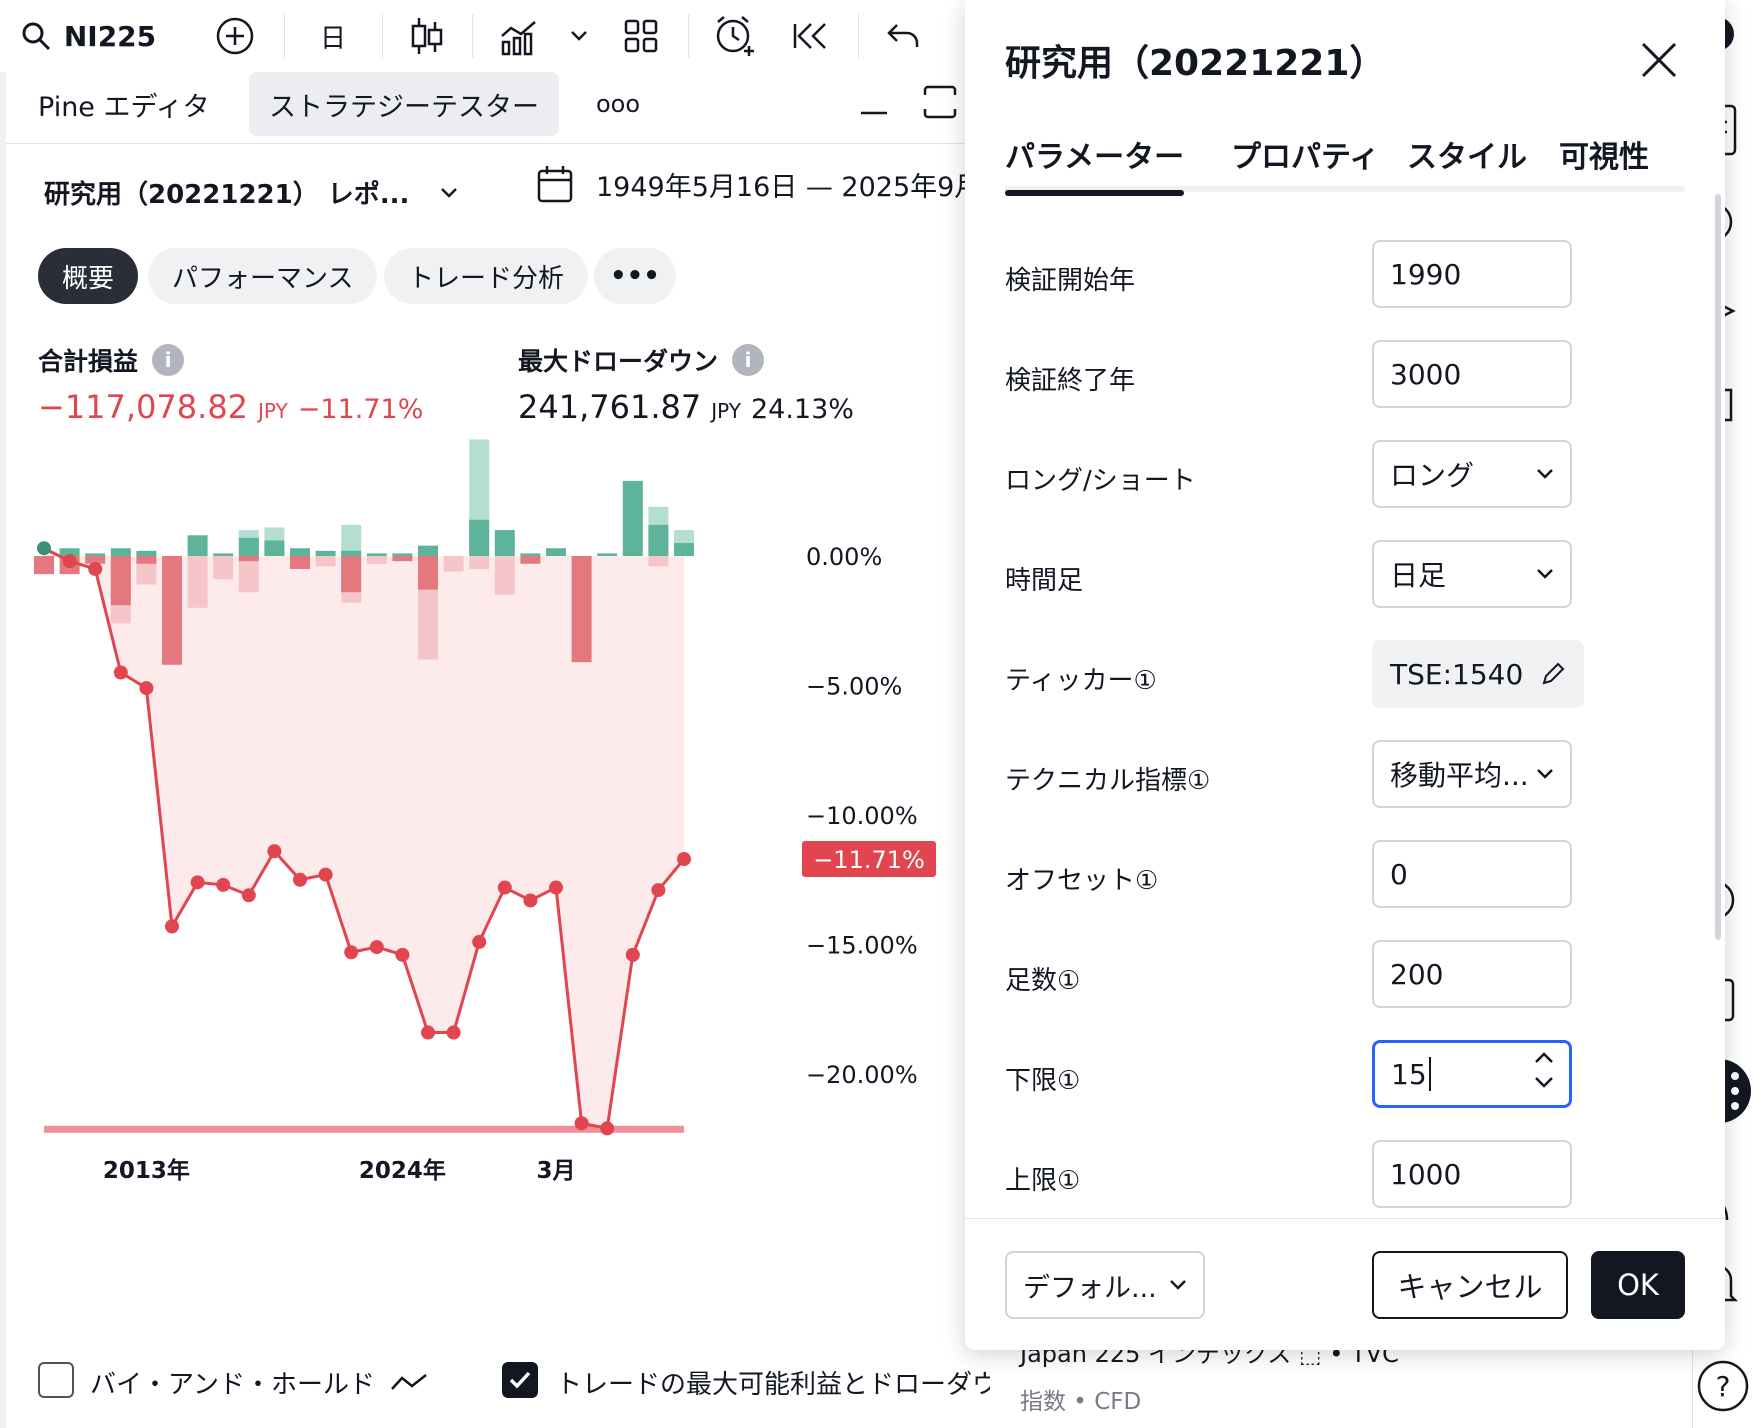 This screenshot has width=1762, height=1428. What do you see at coordinates (1472, 374) in the screenshot?
I see `param-input-end-year: 3000` at bounding box center [1472, 374].